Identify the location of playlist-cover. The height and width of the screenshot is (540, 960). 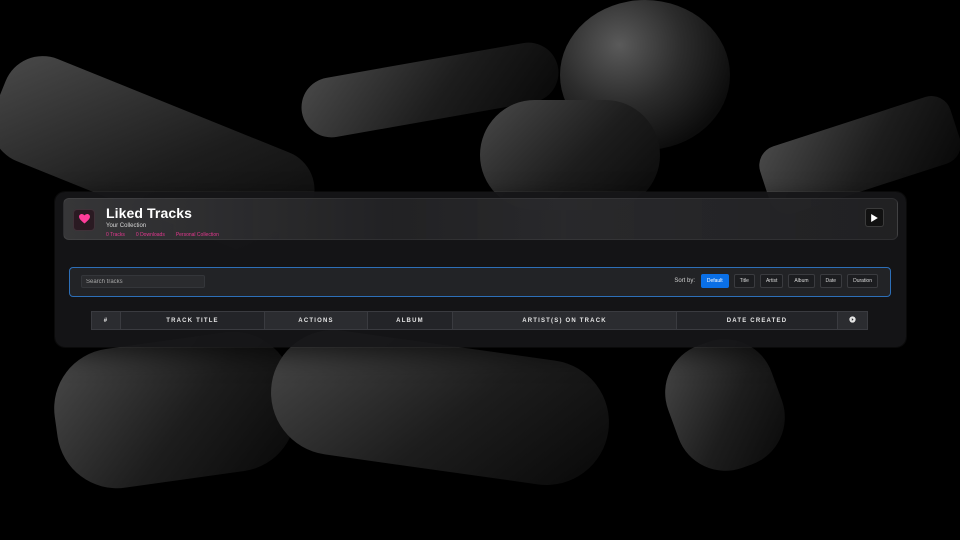
(84, 220).